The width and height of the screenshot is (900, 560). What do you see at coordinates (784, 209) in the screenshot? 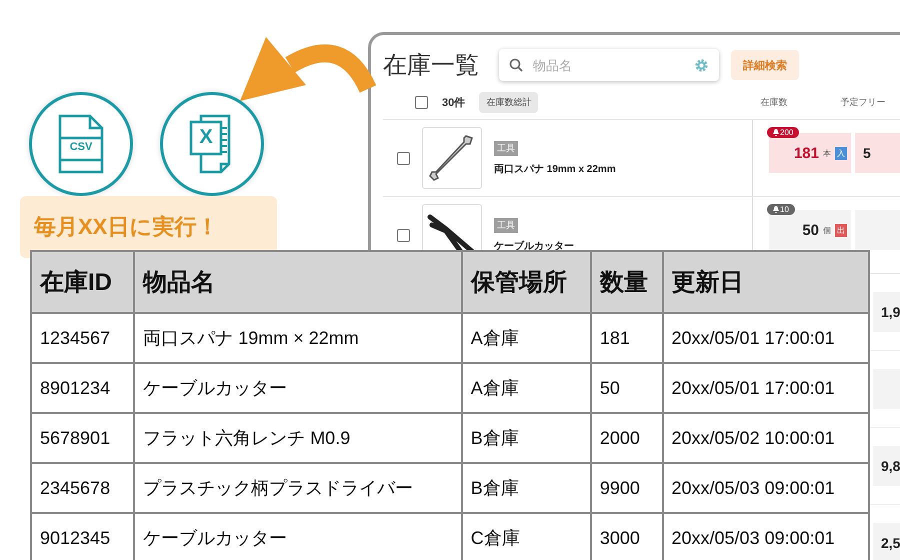
I see `threshold-value: 10` at bounding box center [784, 209].